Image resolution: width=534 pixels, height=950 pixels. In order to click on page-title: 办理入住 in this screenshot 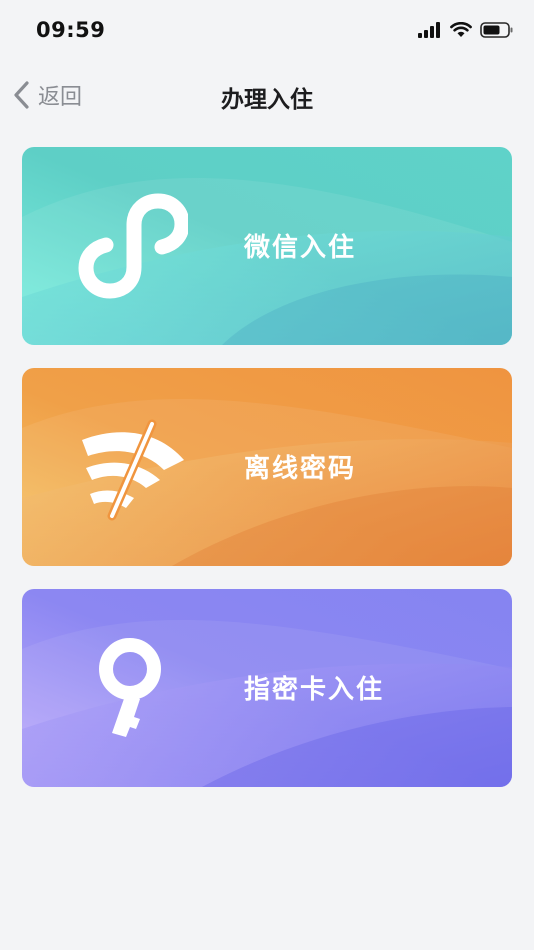, I will do `click(267, 100)`.